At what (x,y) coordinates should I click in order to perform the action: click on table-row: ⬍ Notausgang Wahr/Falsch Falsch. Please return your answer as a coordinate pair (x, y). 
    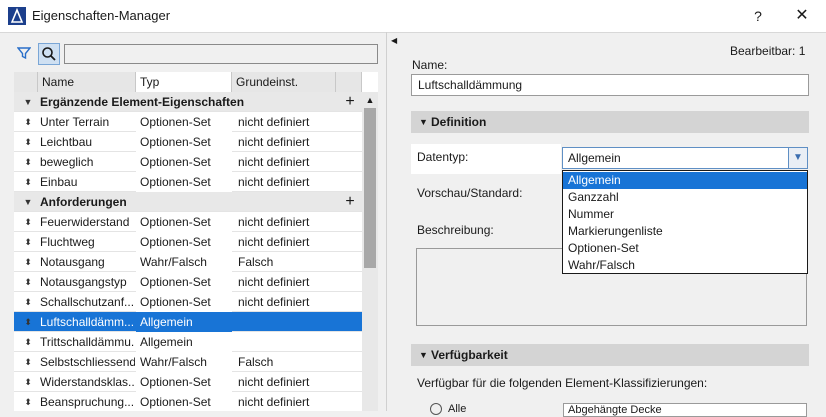
    Looking at the image, I should click on (188, 262).